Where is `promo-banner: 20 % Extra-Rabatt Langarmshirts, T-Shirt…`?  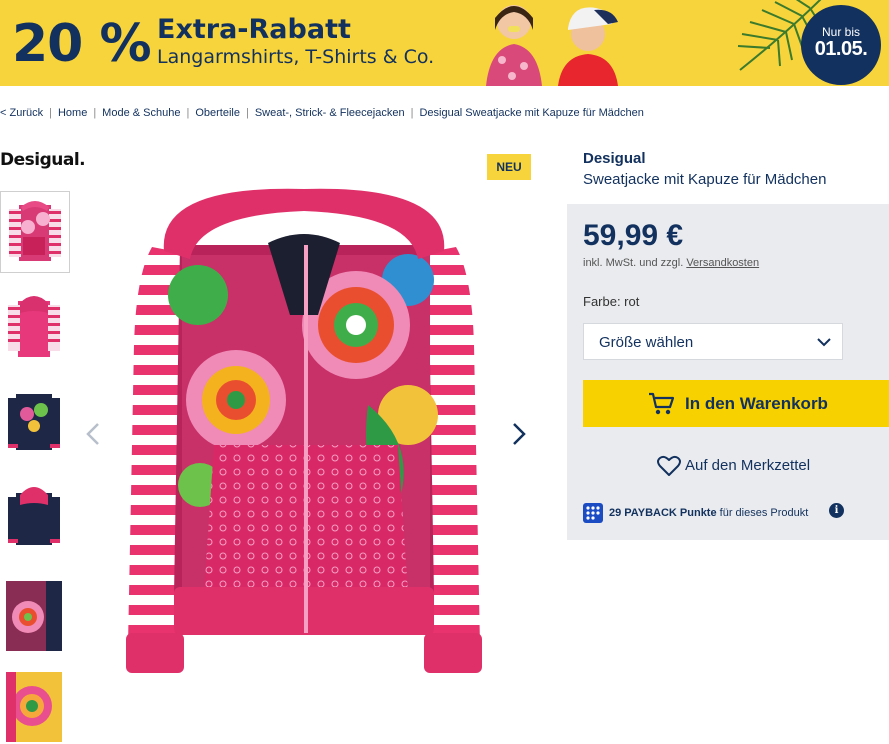
promo-banner: 20 % Extra-Rabatt Langarmshirts, T-Shirt… is located at coordinates (444, 43).